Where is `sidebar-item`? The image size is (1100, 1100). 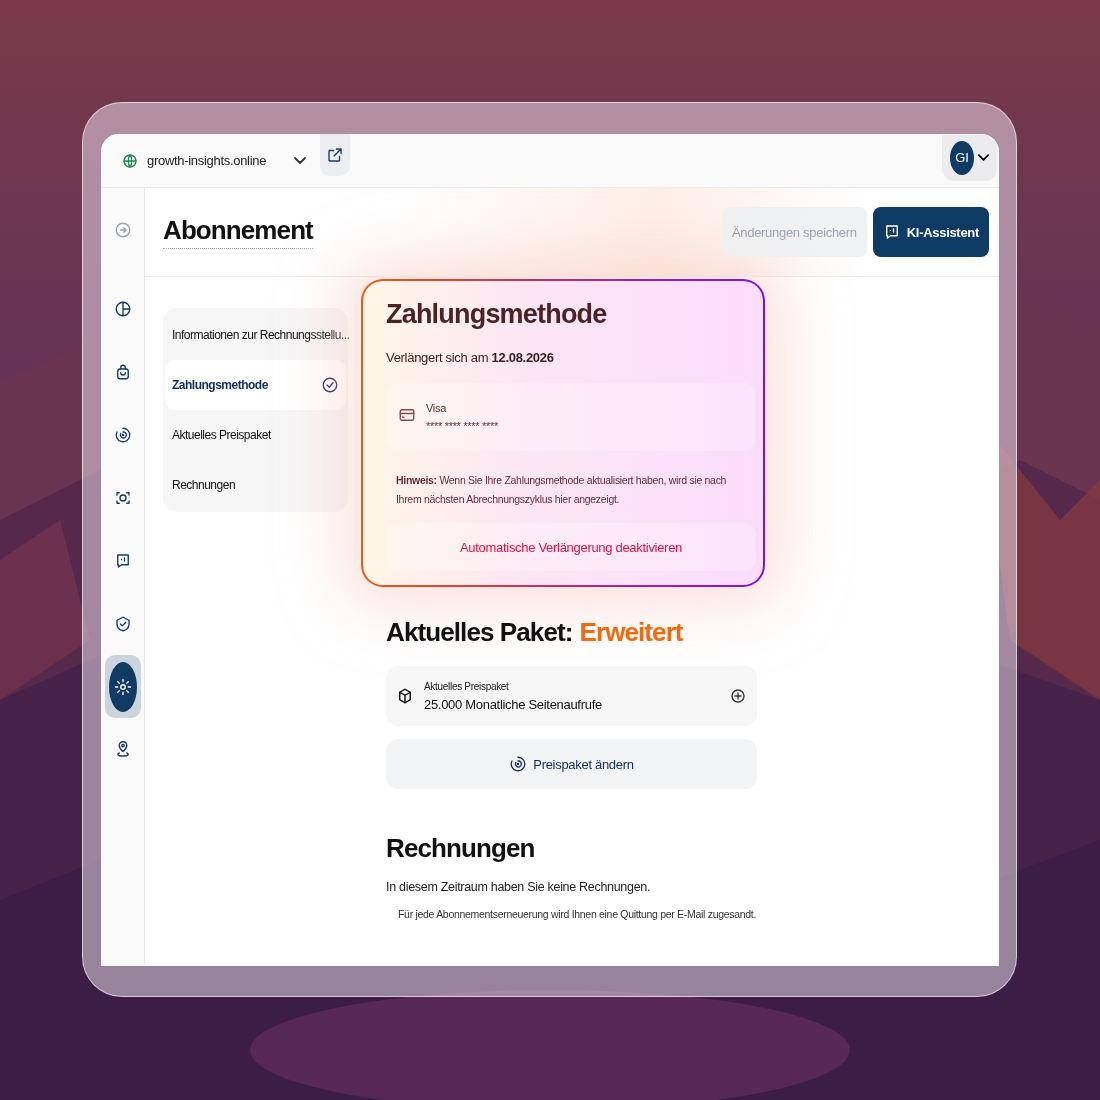 sidebar-item is located at coordinates (122, 686).